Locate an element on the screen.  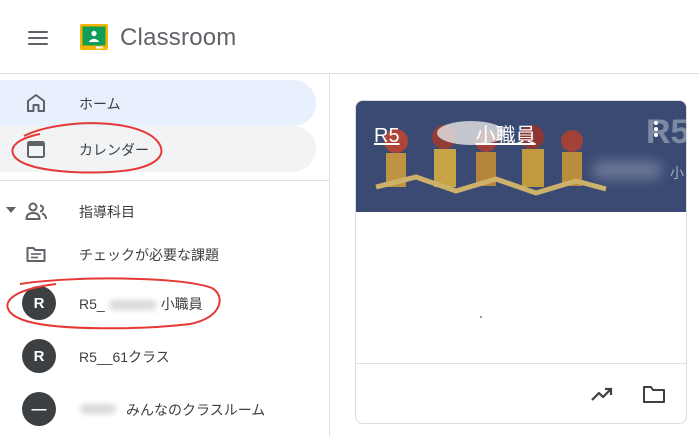
class-item-staff: R R5_ 小職員 is located at coordinates (158, 303).